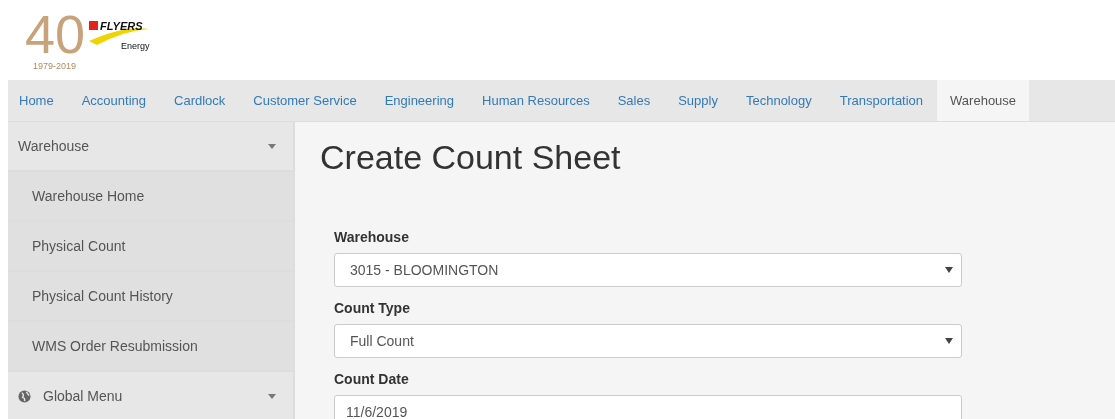  I want to click on page-title: Create Count Sheet, so click(470, 157).